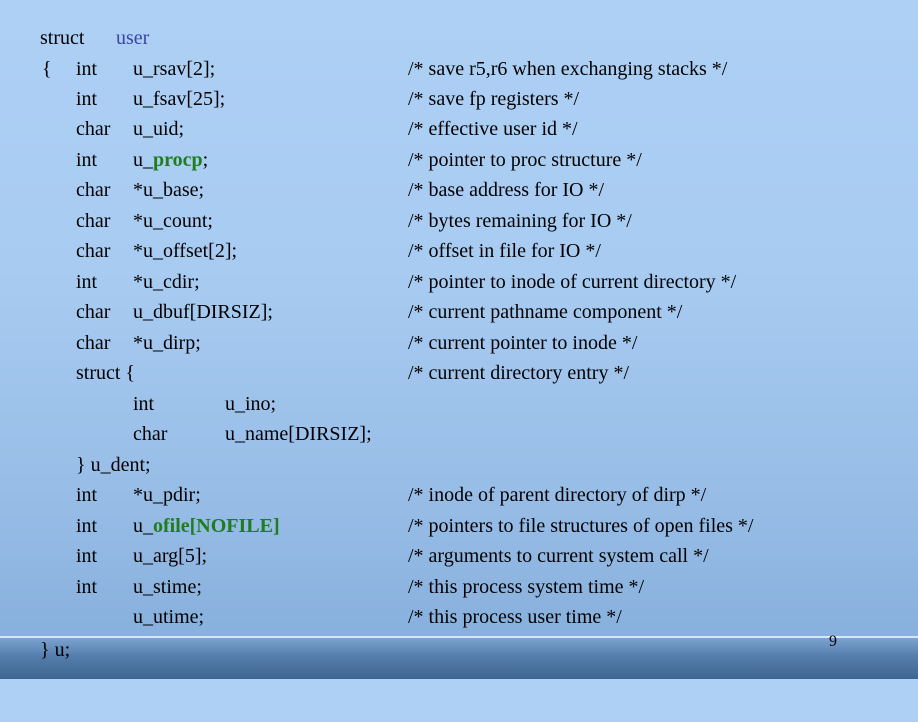 This screenshot has height=722, width=918. What do you see at coordinates (47, 69) in the screenshot?
I see `open-brace: {` at bounding box center [47, 69].